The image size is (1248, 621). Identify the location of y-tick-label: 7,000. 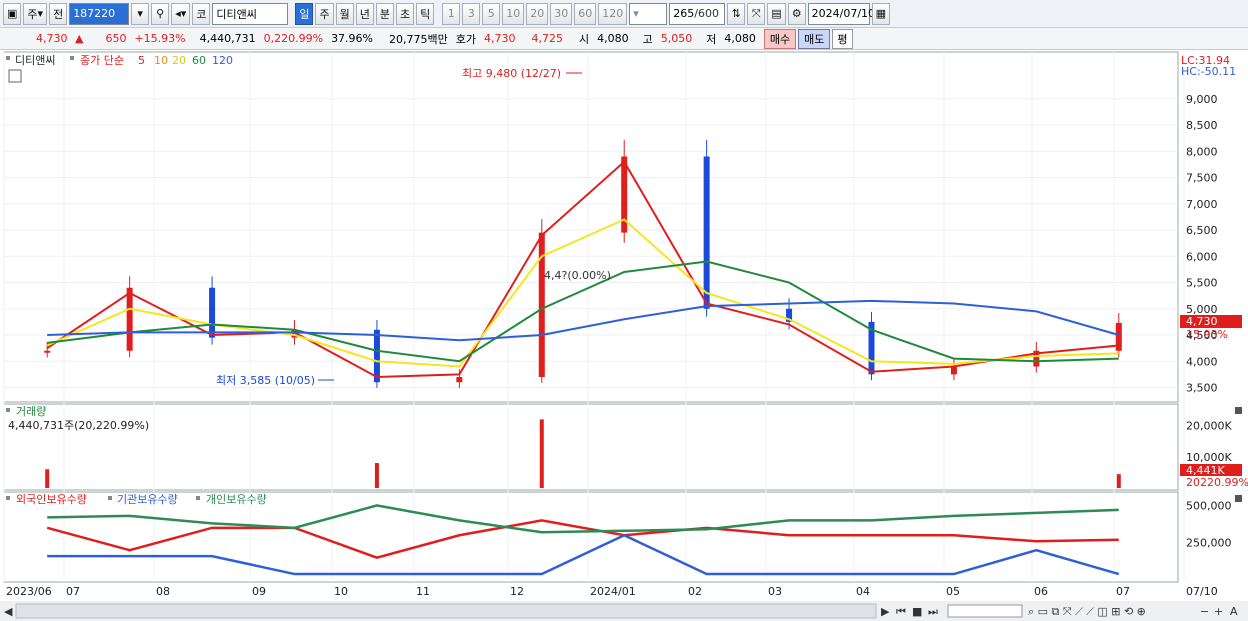
(1202, 204).